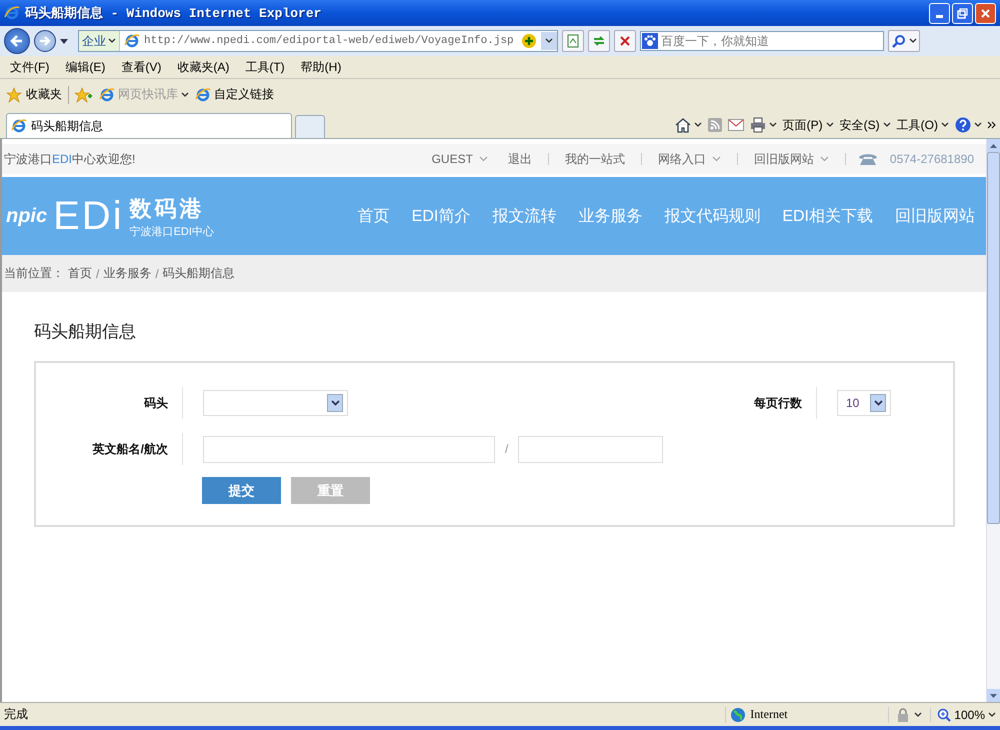 The image size is (1000, 730). What do you see at coordinates (70, 159) in the screenshot?
I see `welcome-text: 宁波港口 EDI中心欢迎您!` at bounding box center [70, 159].